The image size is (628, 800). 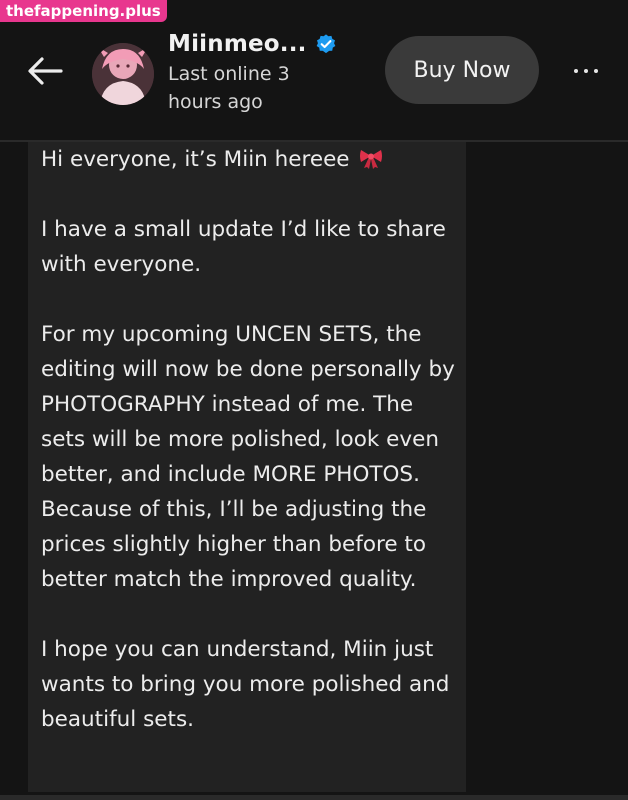 What do you see at coordinates (314, 797) in the screenshot?
I see `bottom-divider` at bounding box center [314, 797].